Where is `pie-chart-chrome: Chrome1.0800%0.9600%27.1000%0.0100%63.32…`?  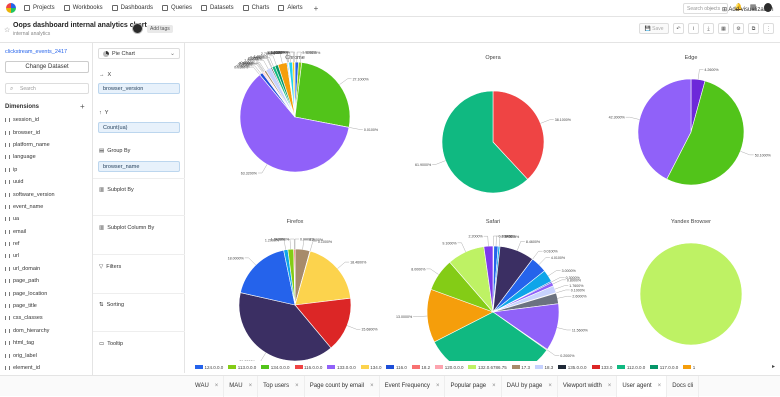 pie-chart-chrome: Chrome1.0800%0.9600%27.1000%0.0100%63.32… is located at coordinates (306, 113).